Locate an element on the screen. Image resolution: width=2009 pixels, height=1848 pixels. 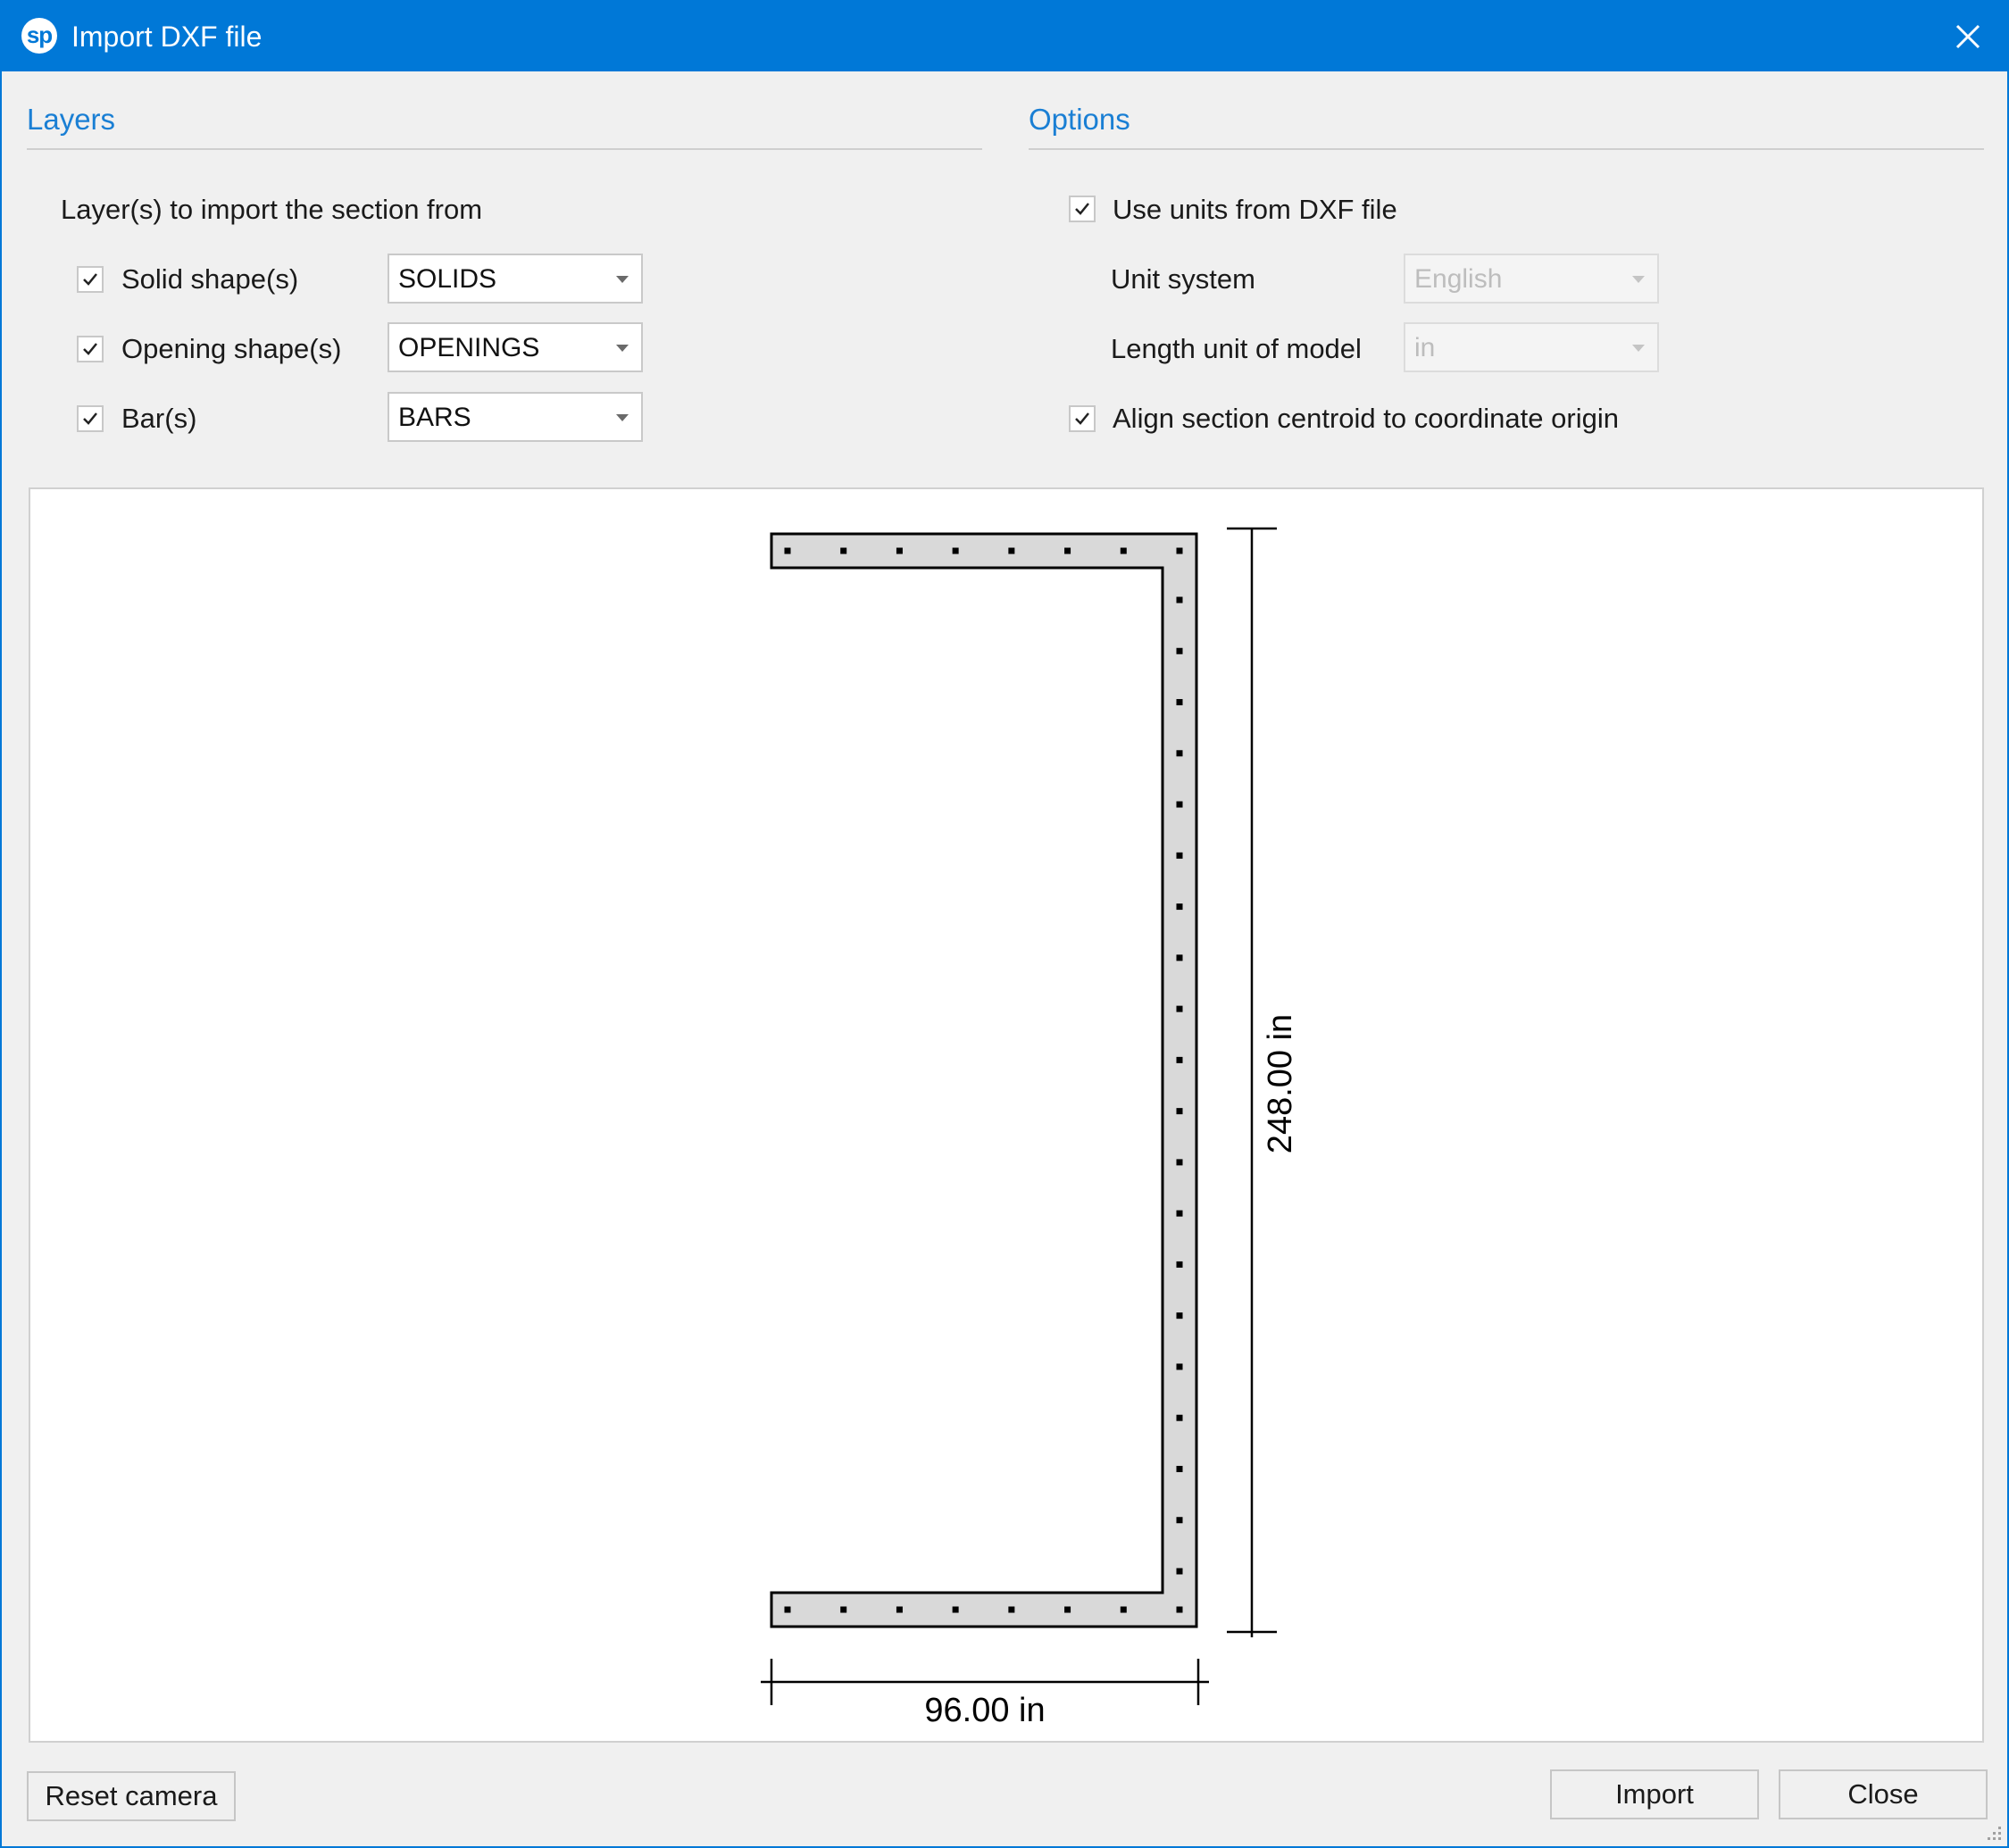
use-units-checkbox is located at coordinates (1082, 209).